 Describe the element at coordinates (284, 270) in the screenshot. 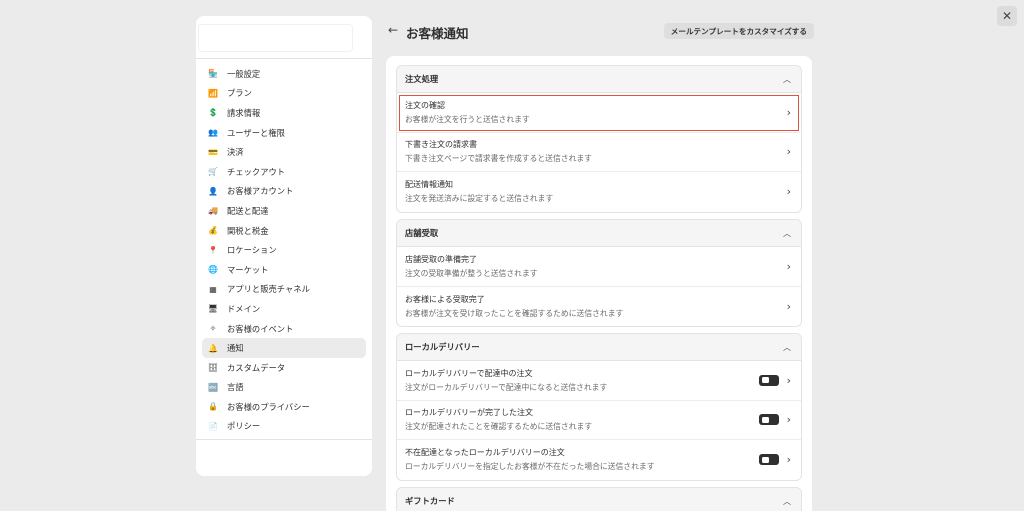

I see `sidebar-item: 🌐 マーケット` at that location.